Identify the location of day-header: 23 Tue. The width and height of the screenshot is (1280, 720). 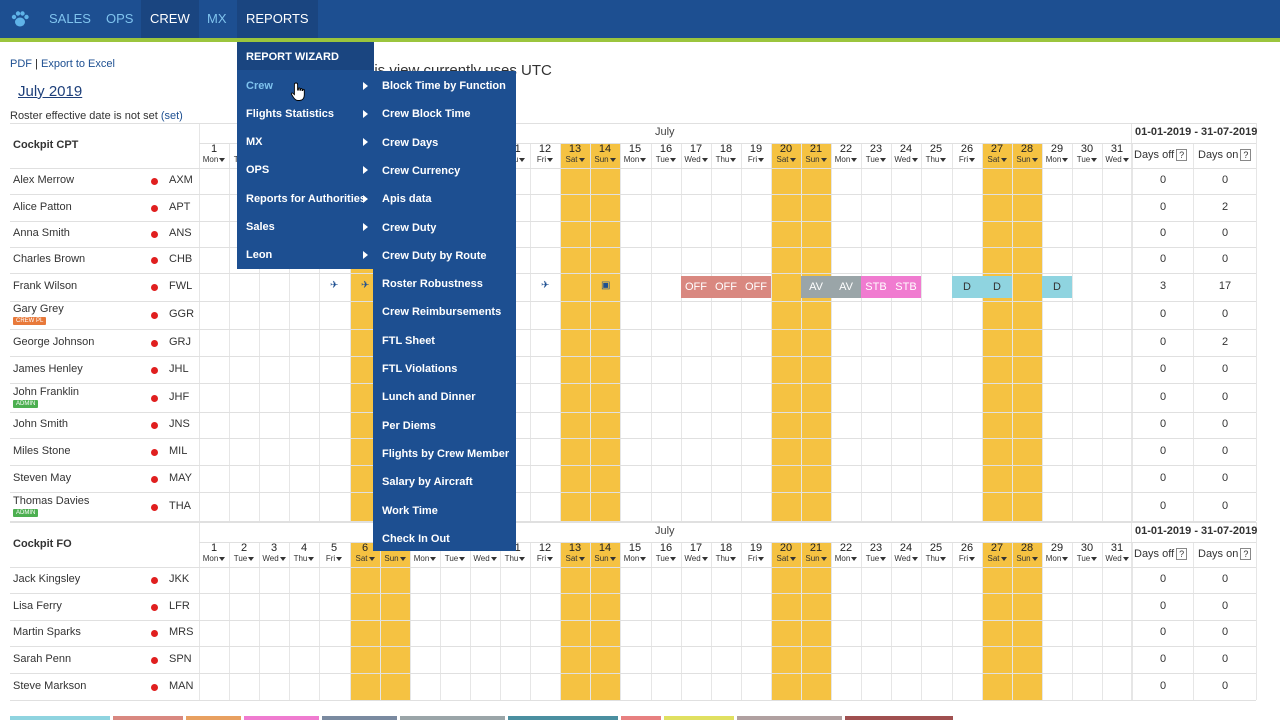
(876, 552).